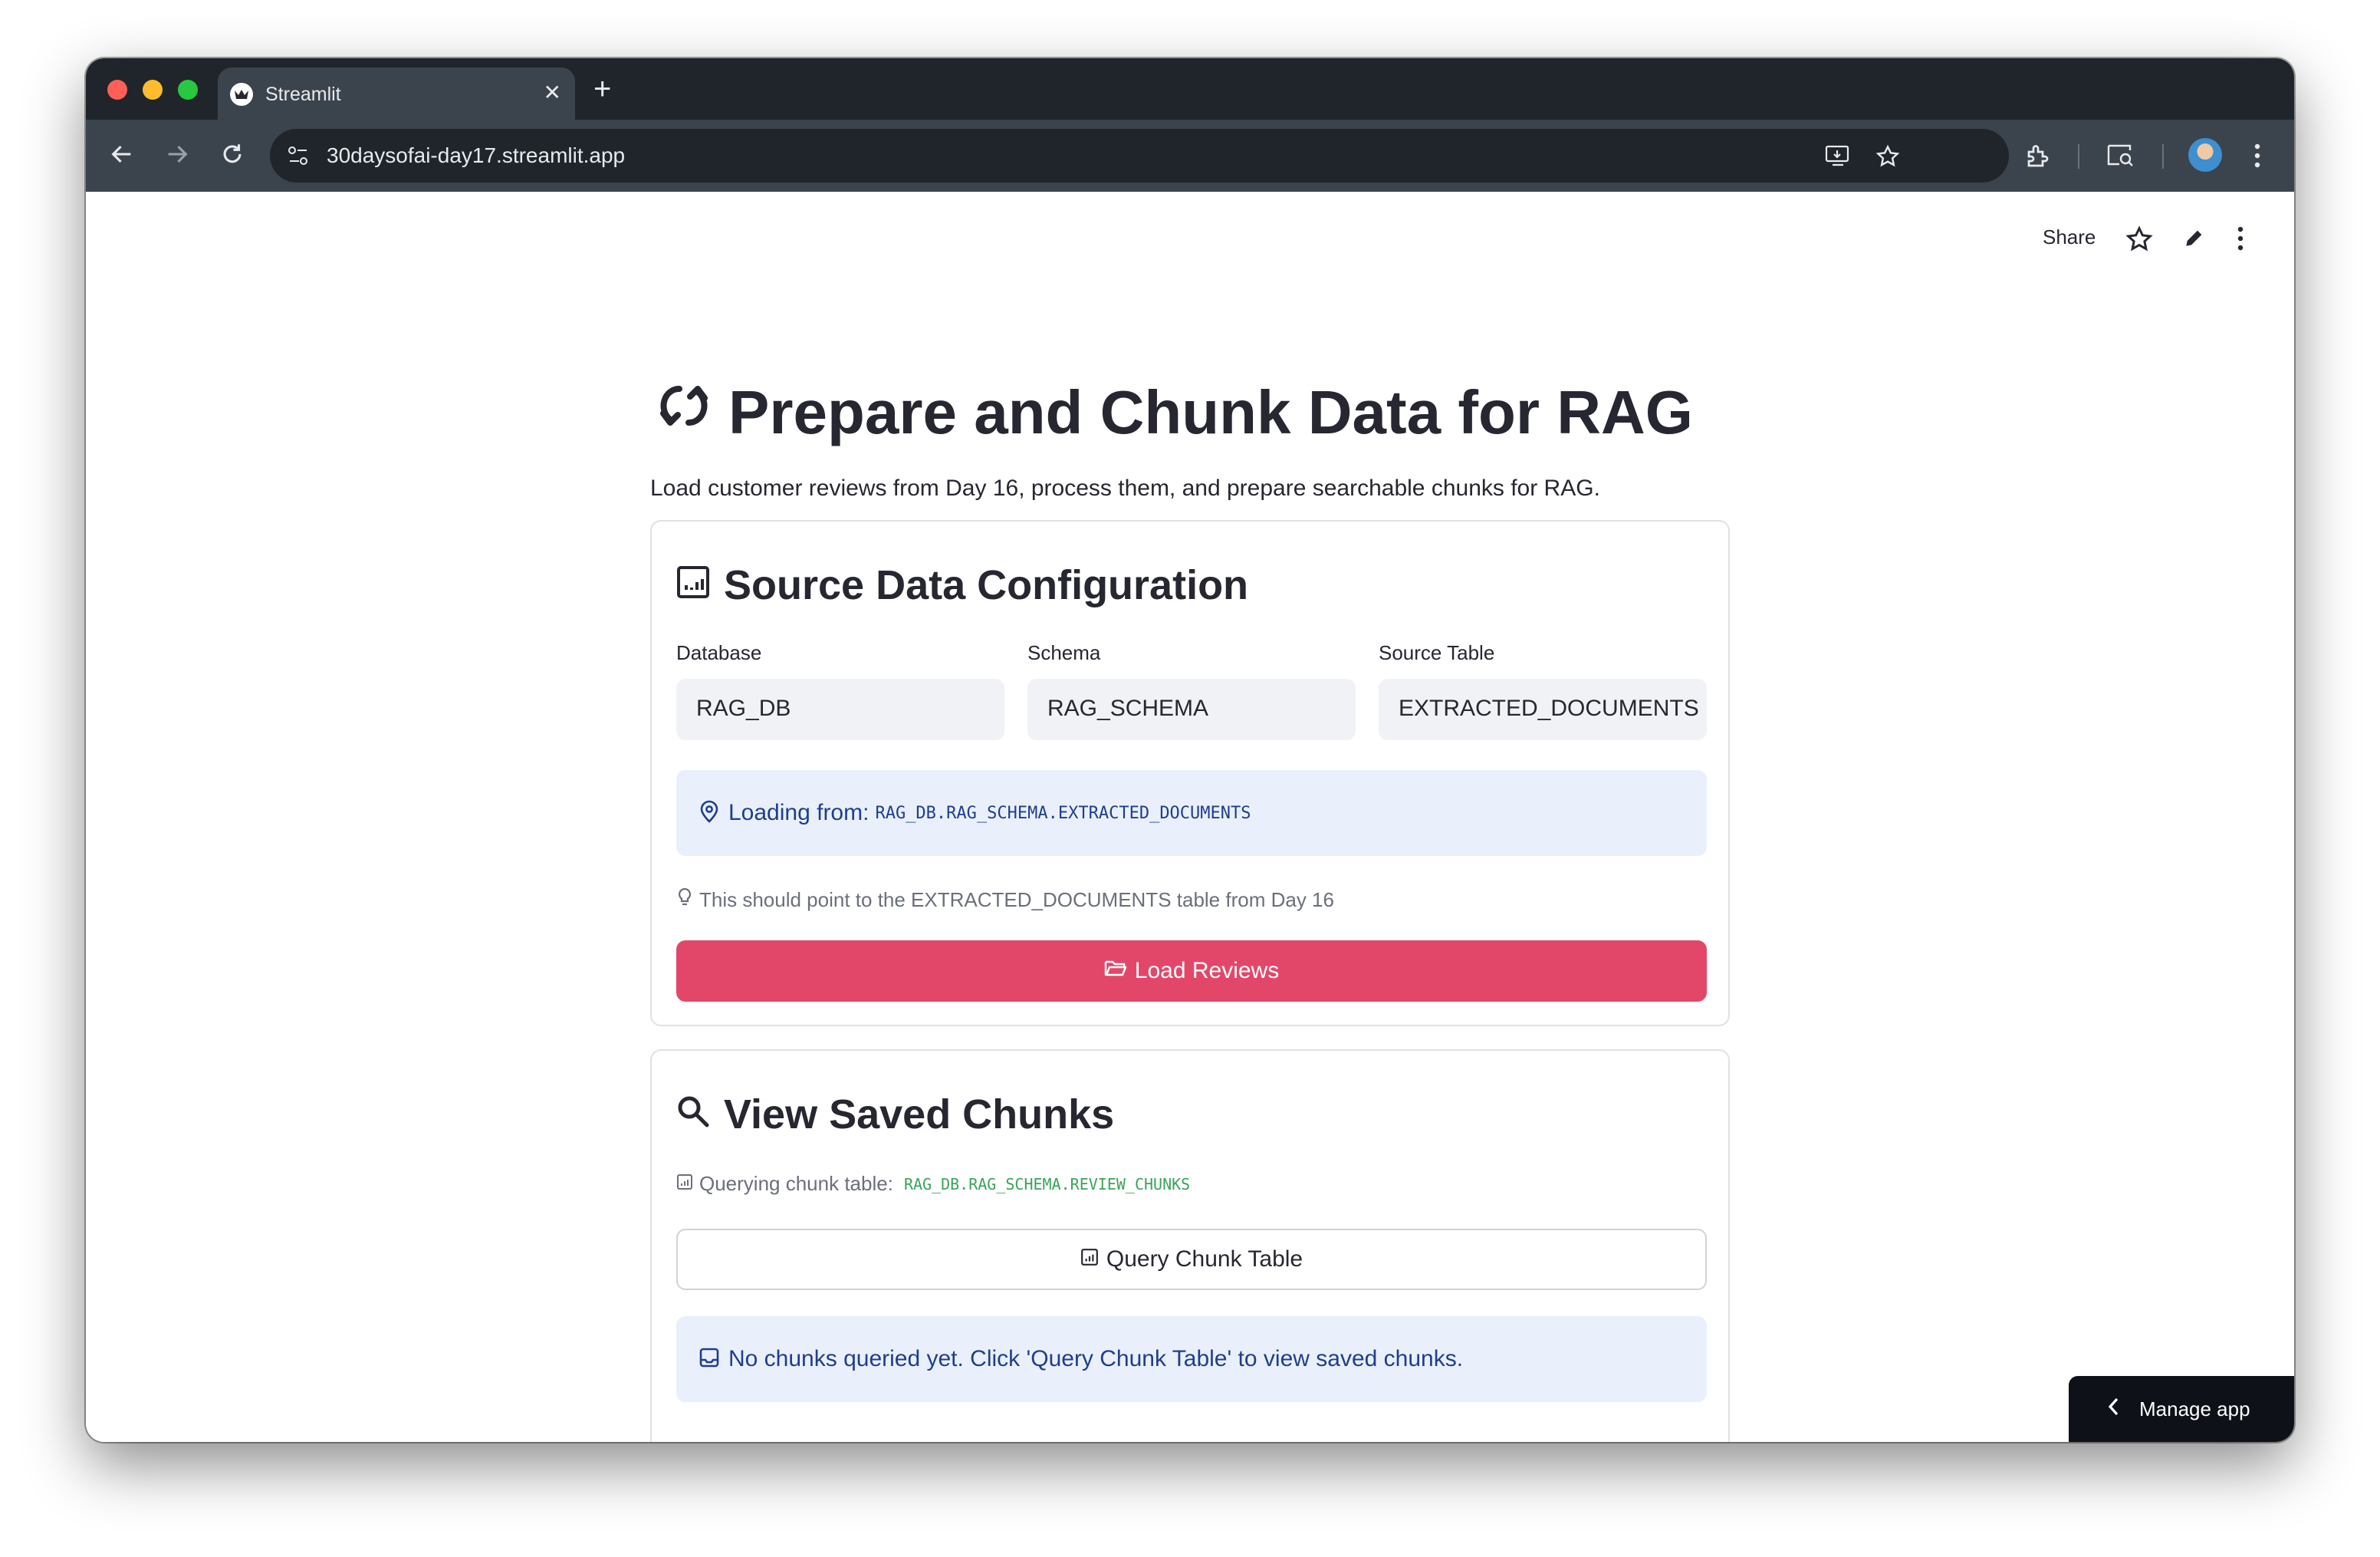 The image size is (2380, 1557). I want to click on refresh-arrows-icon, so click(684, 412).